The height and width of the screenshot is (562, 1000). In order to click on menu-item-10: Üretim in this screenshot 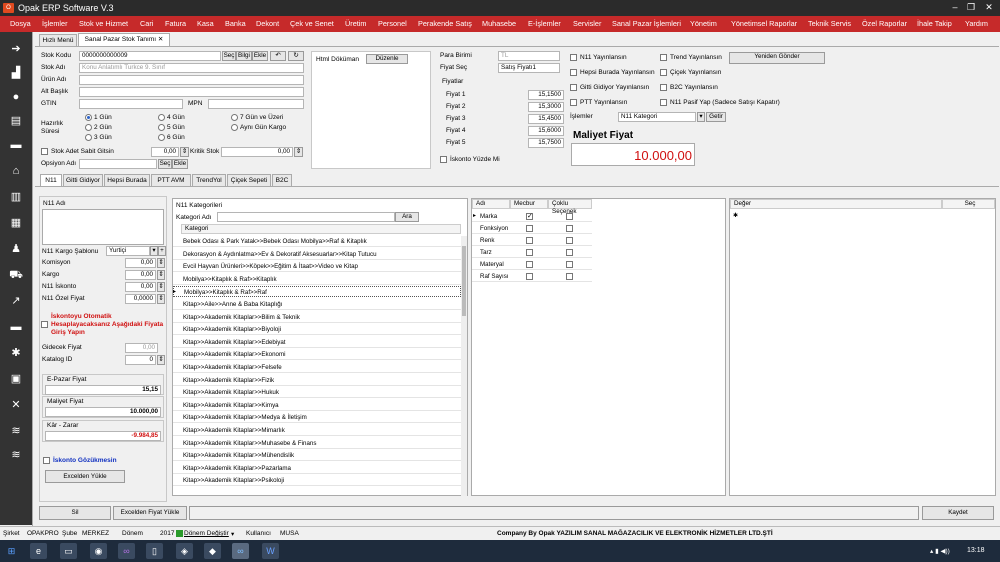, I will do `click(356, 23)`.